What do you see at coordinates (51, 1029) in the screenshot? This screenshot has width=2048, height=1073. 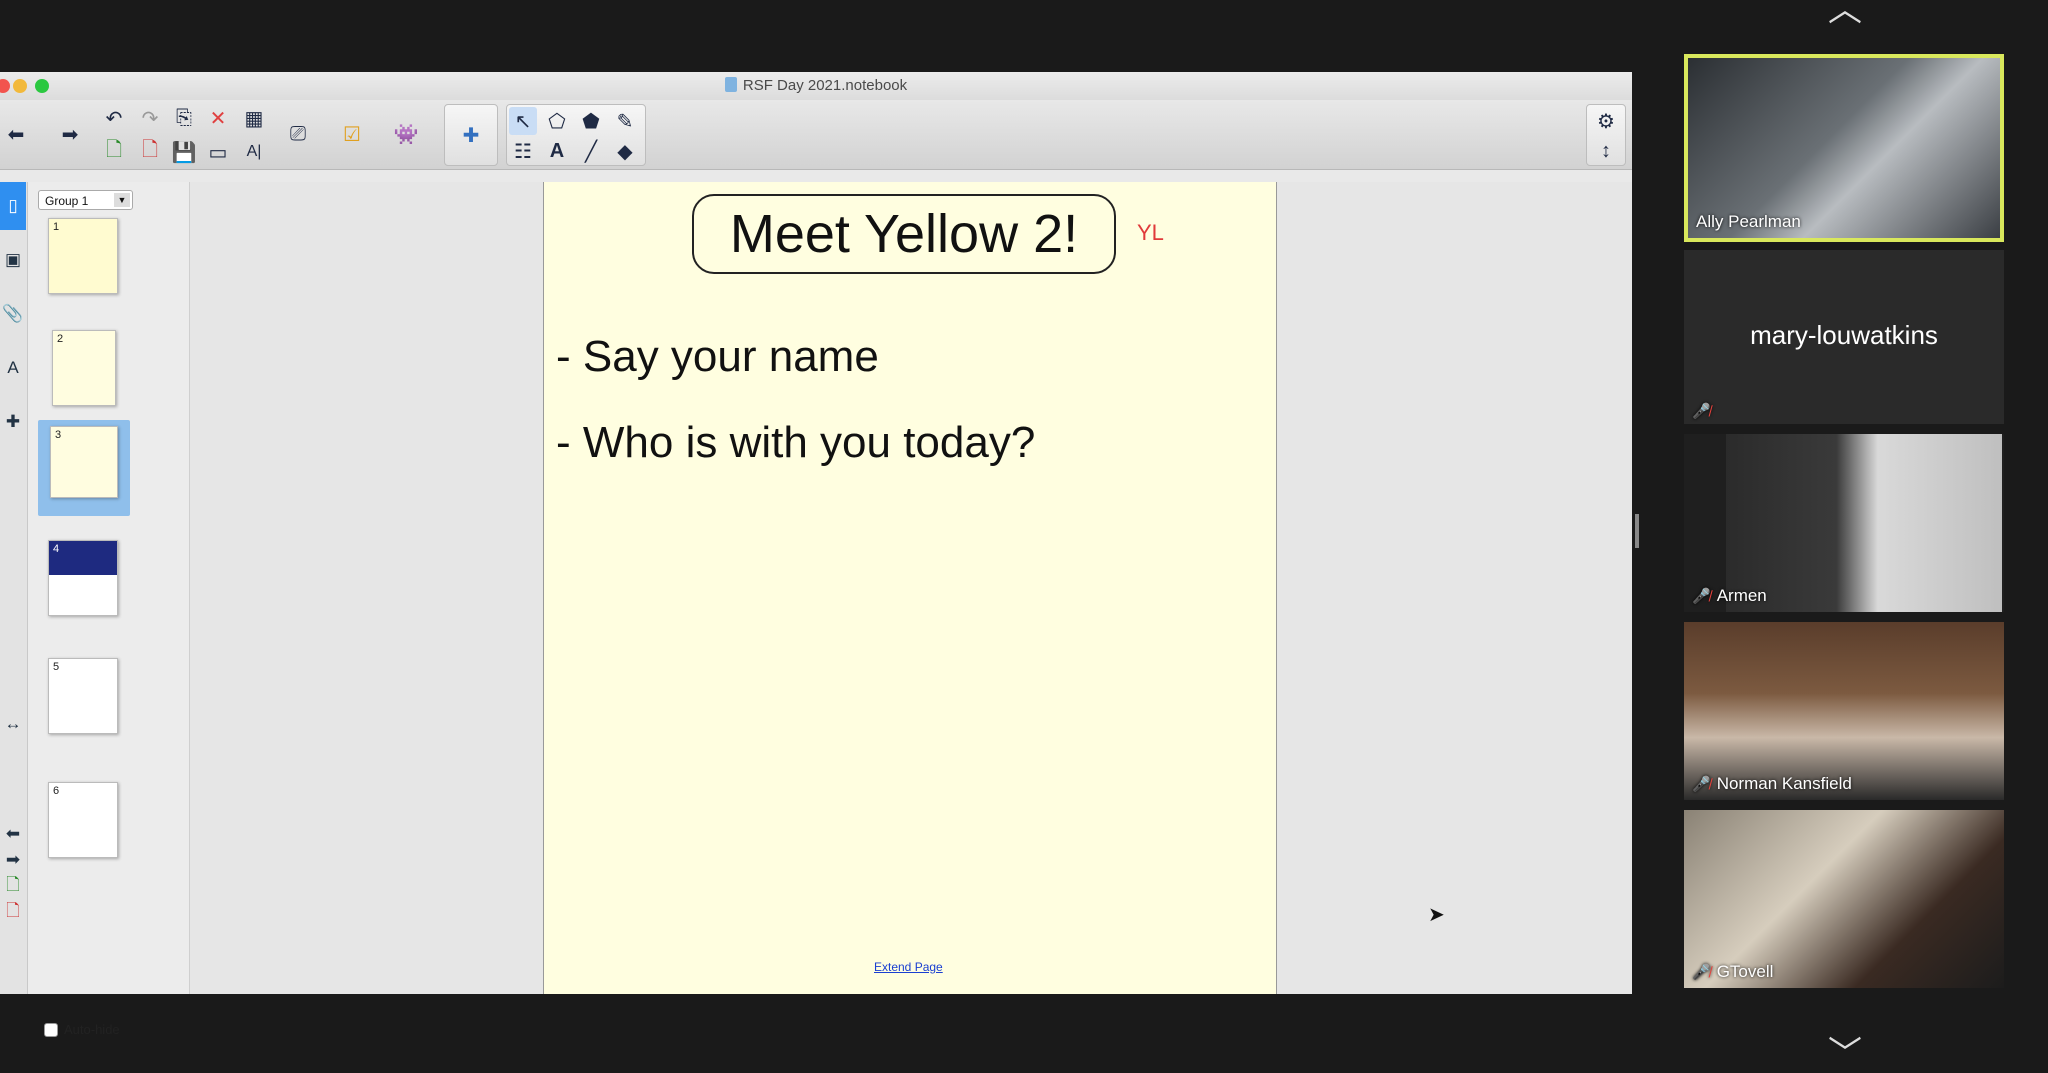 I see `checkbox` at bounding box center [51, 1029].